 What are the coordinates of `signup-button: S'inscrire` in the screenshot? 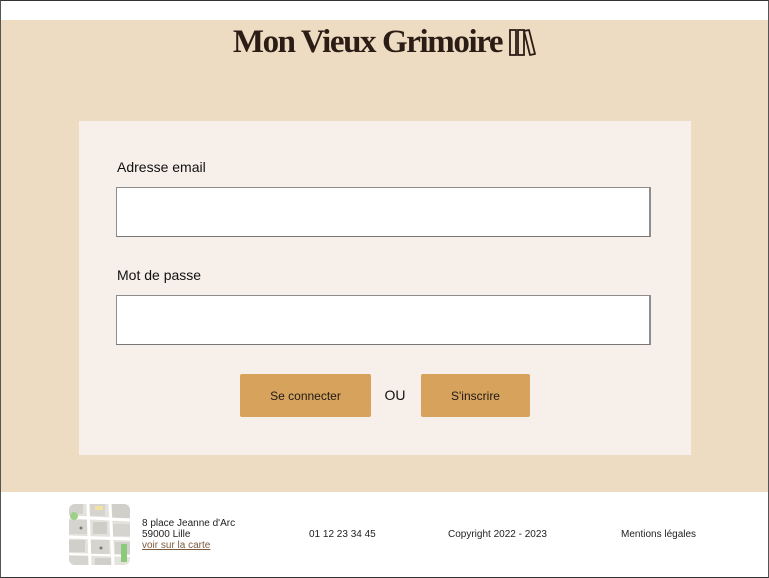 It's located at (475, 395).